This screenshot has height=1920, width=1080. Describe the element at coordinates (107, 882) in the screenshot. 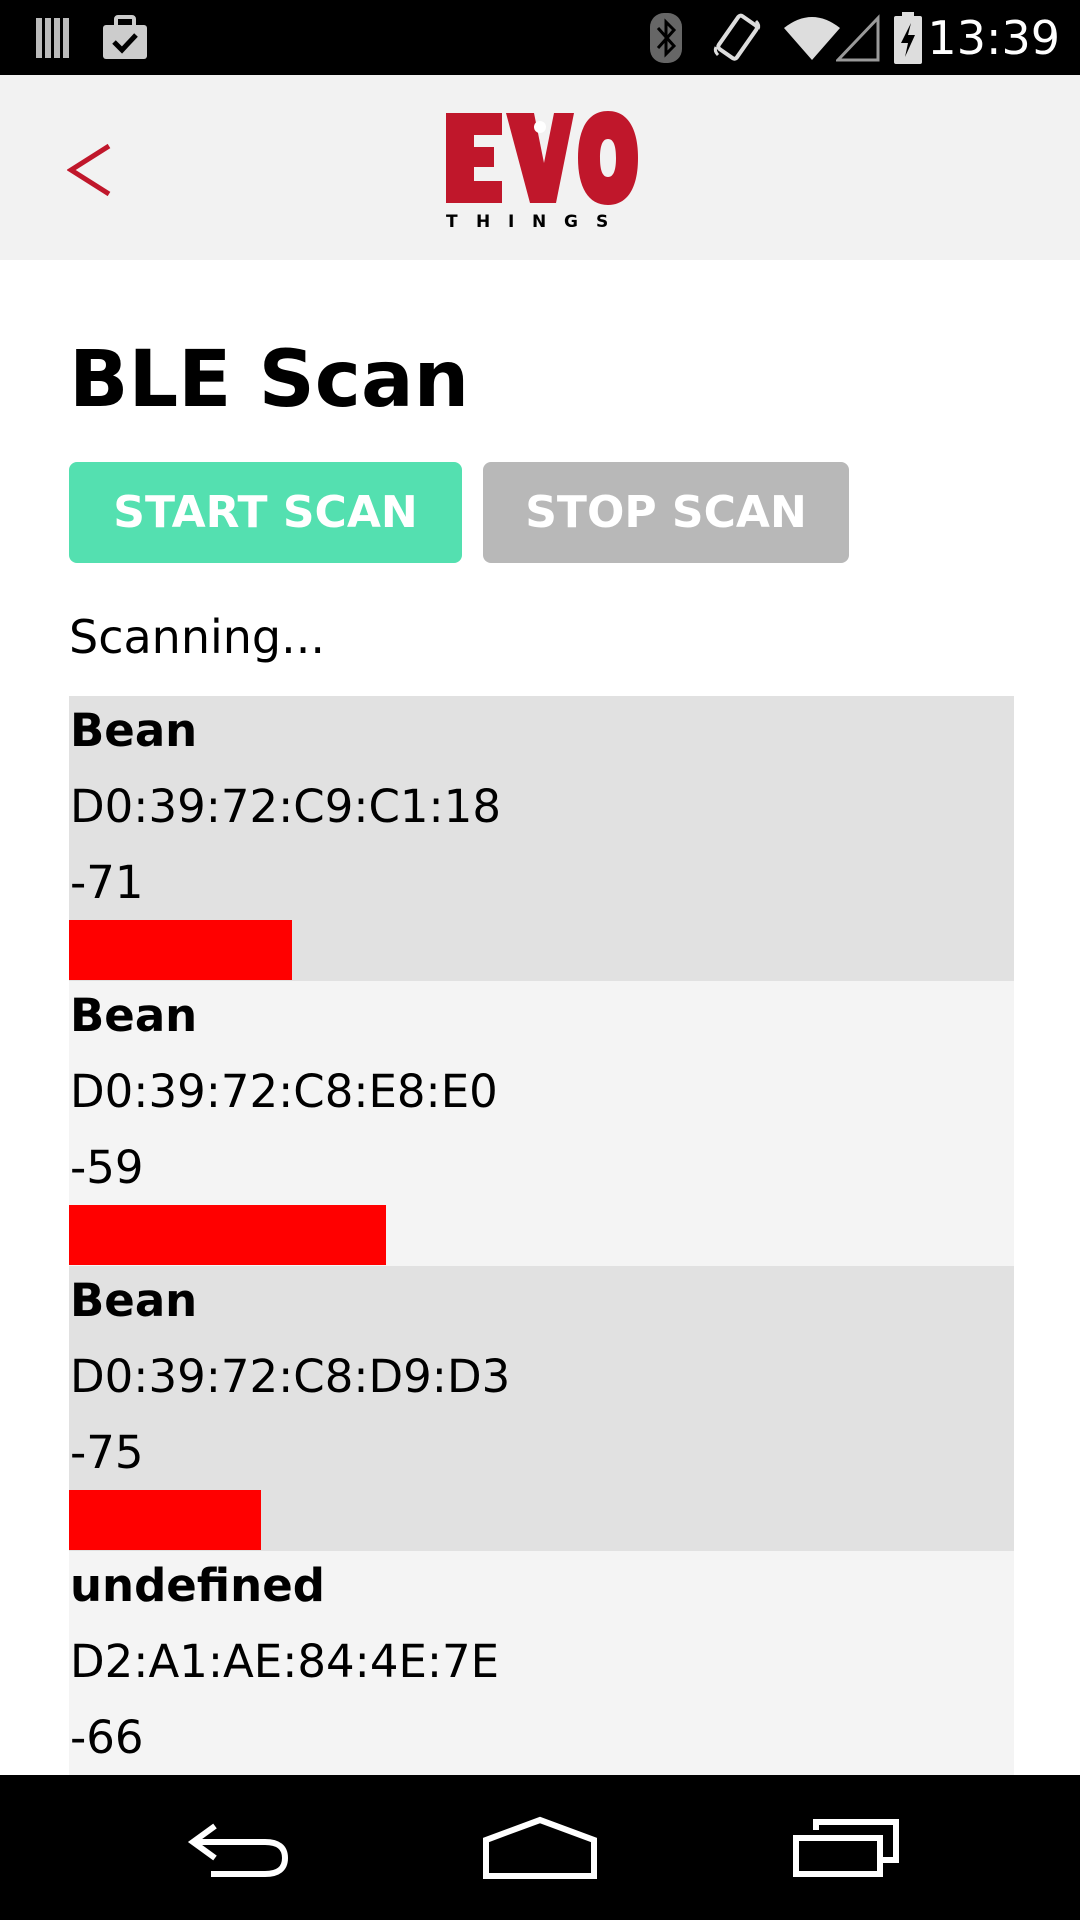

I see `device-rssi: -71` at that location.